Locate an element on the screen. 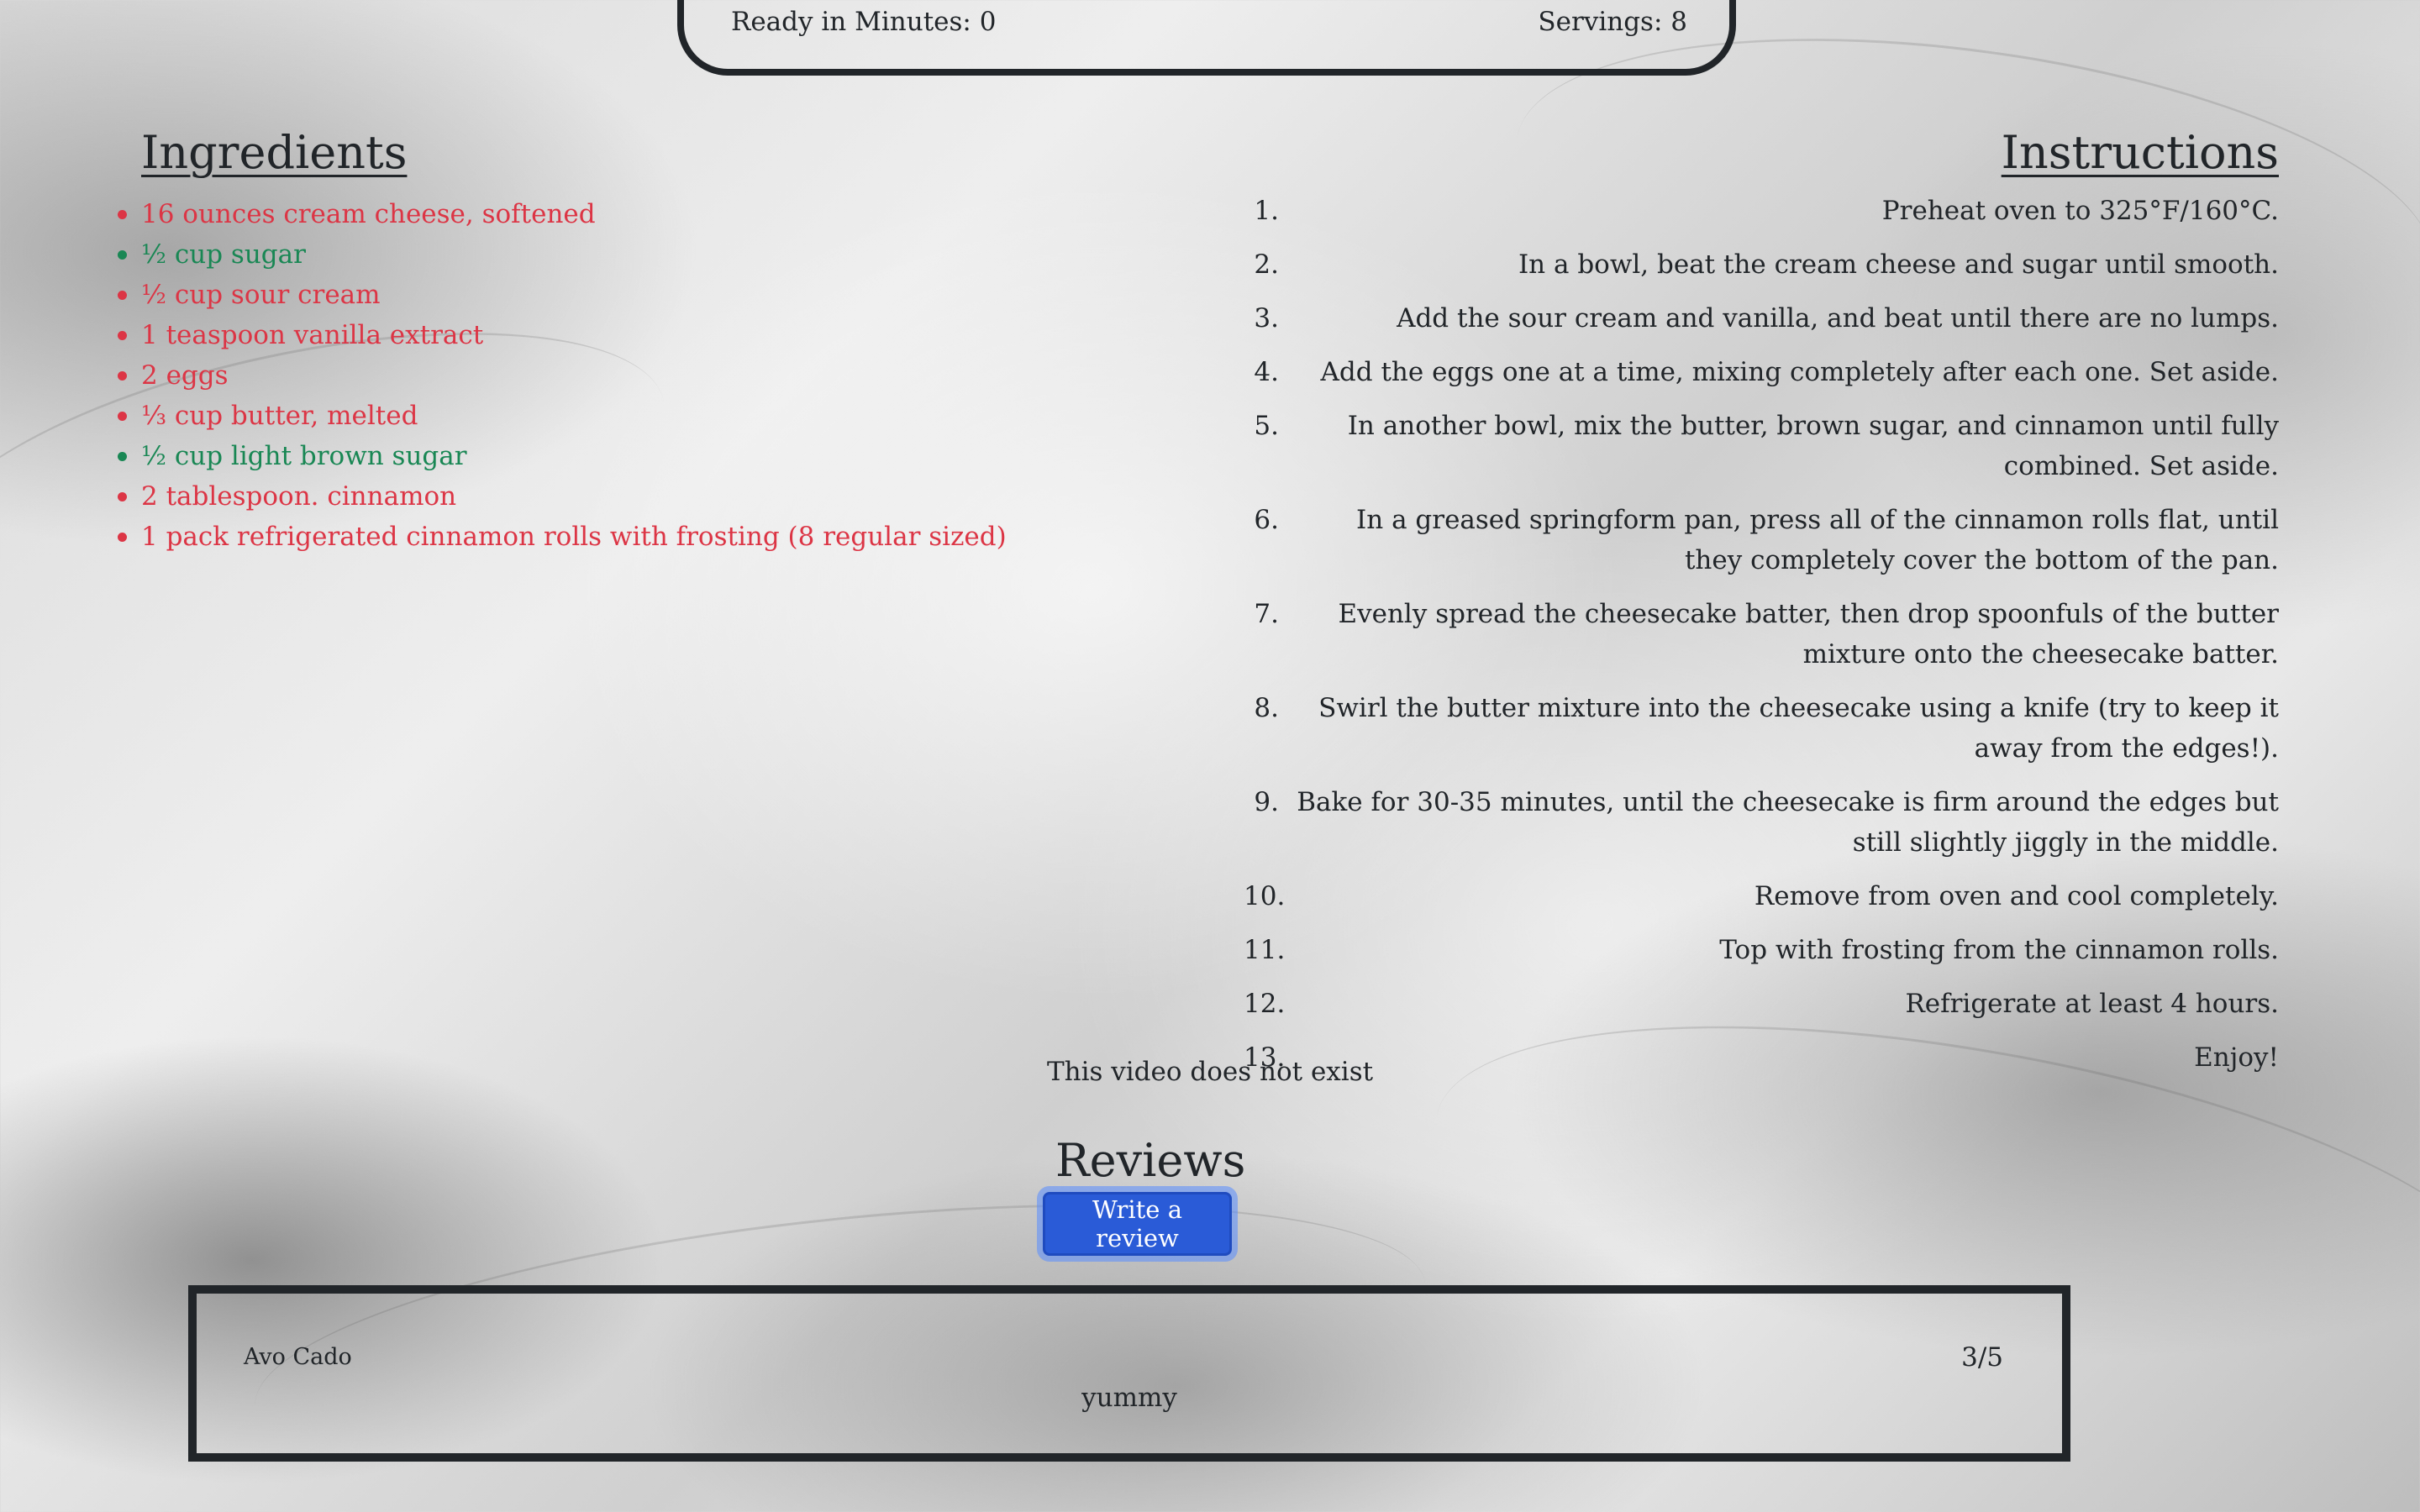 The width and height of the screenshot is (2420, 1512). recipe-meta-box: Ready in Minutes: 0 Servings: 8 is located at coordinates (1206, 38).